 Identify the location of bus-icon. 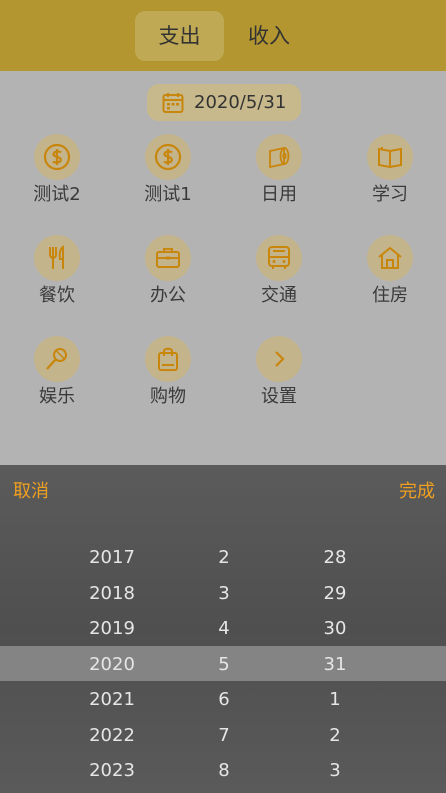
(279, 257).